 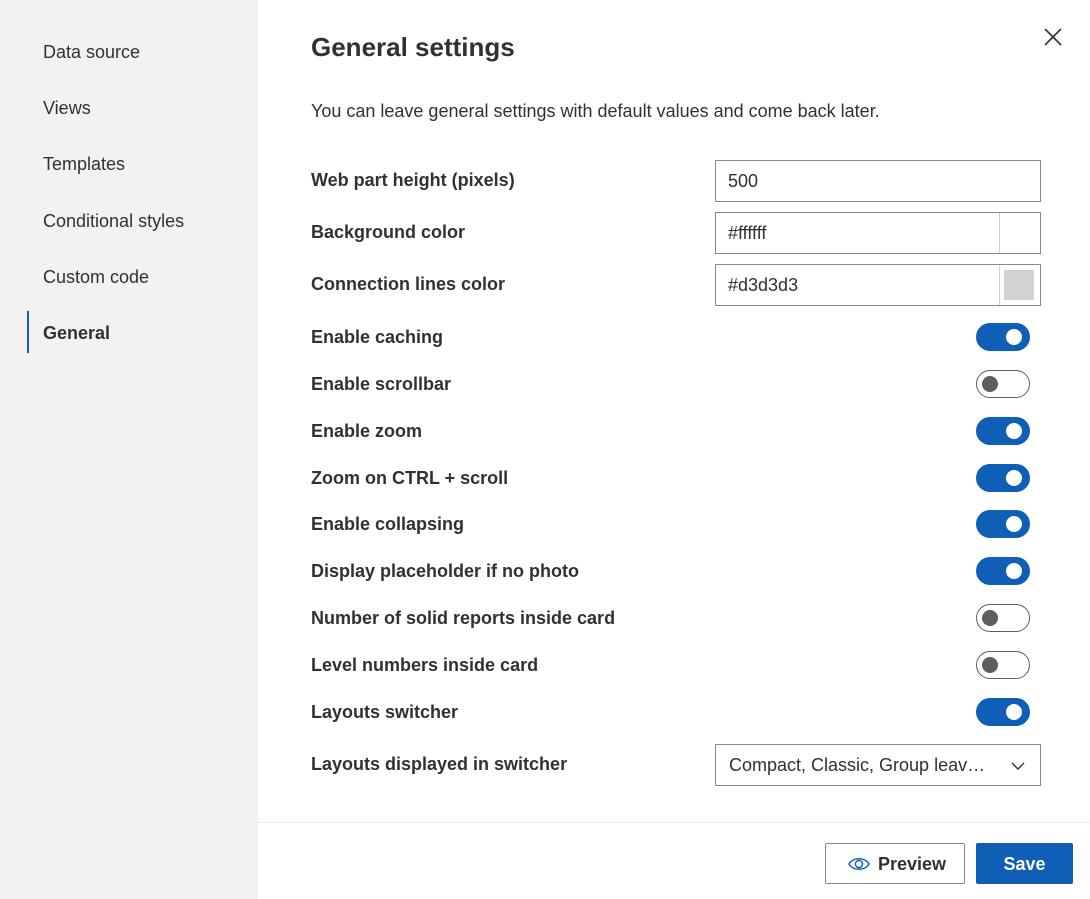 What do you see at coordinates (91, 52) in the screenshot?
I see `sidebar-item-data-source: Data source` at bounding box center [91, 52].